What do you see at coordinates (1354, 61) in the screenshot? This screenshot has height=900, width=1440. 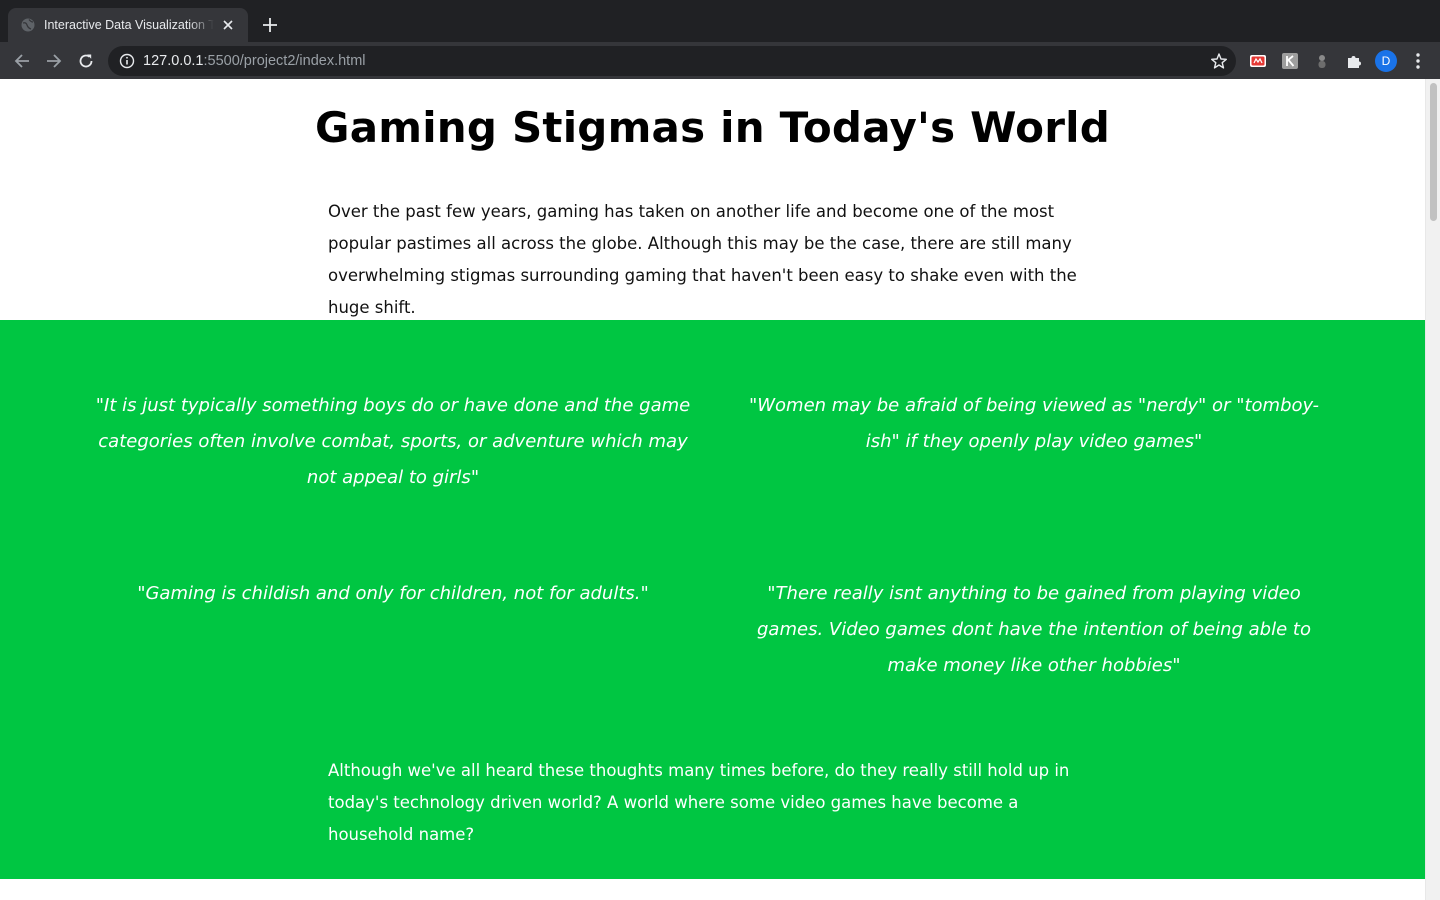 I see `puzzle-icon` at bounding box center [1354, 61].